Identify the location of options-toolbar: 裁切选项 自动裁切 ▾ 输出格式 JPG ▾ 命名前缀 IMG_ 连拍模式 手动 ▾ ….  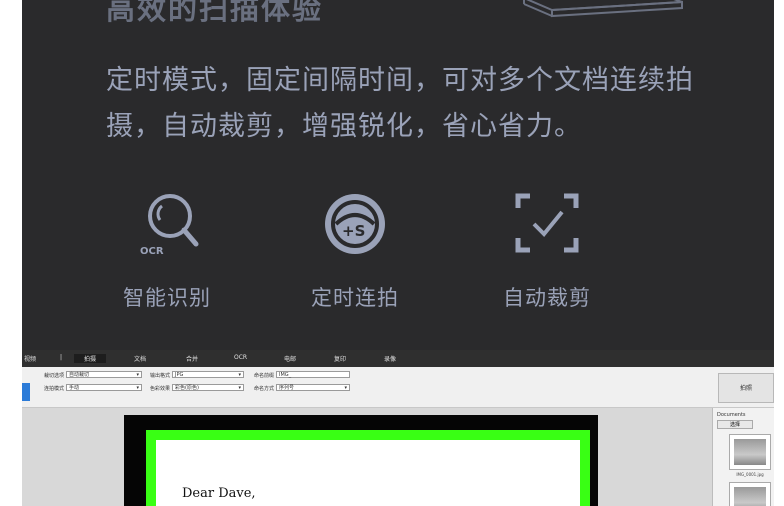
(398, 387).